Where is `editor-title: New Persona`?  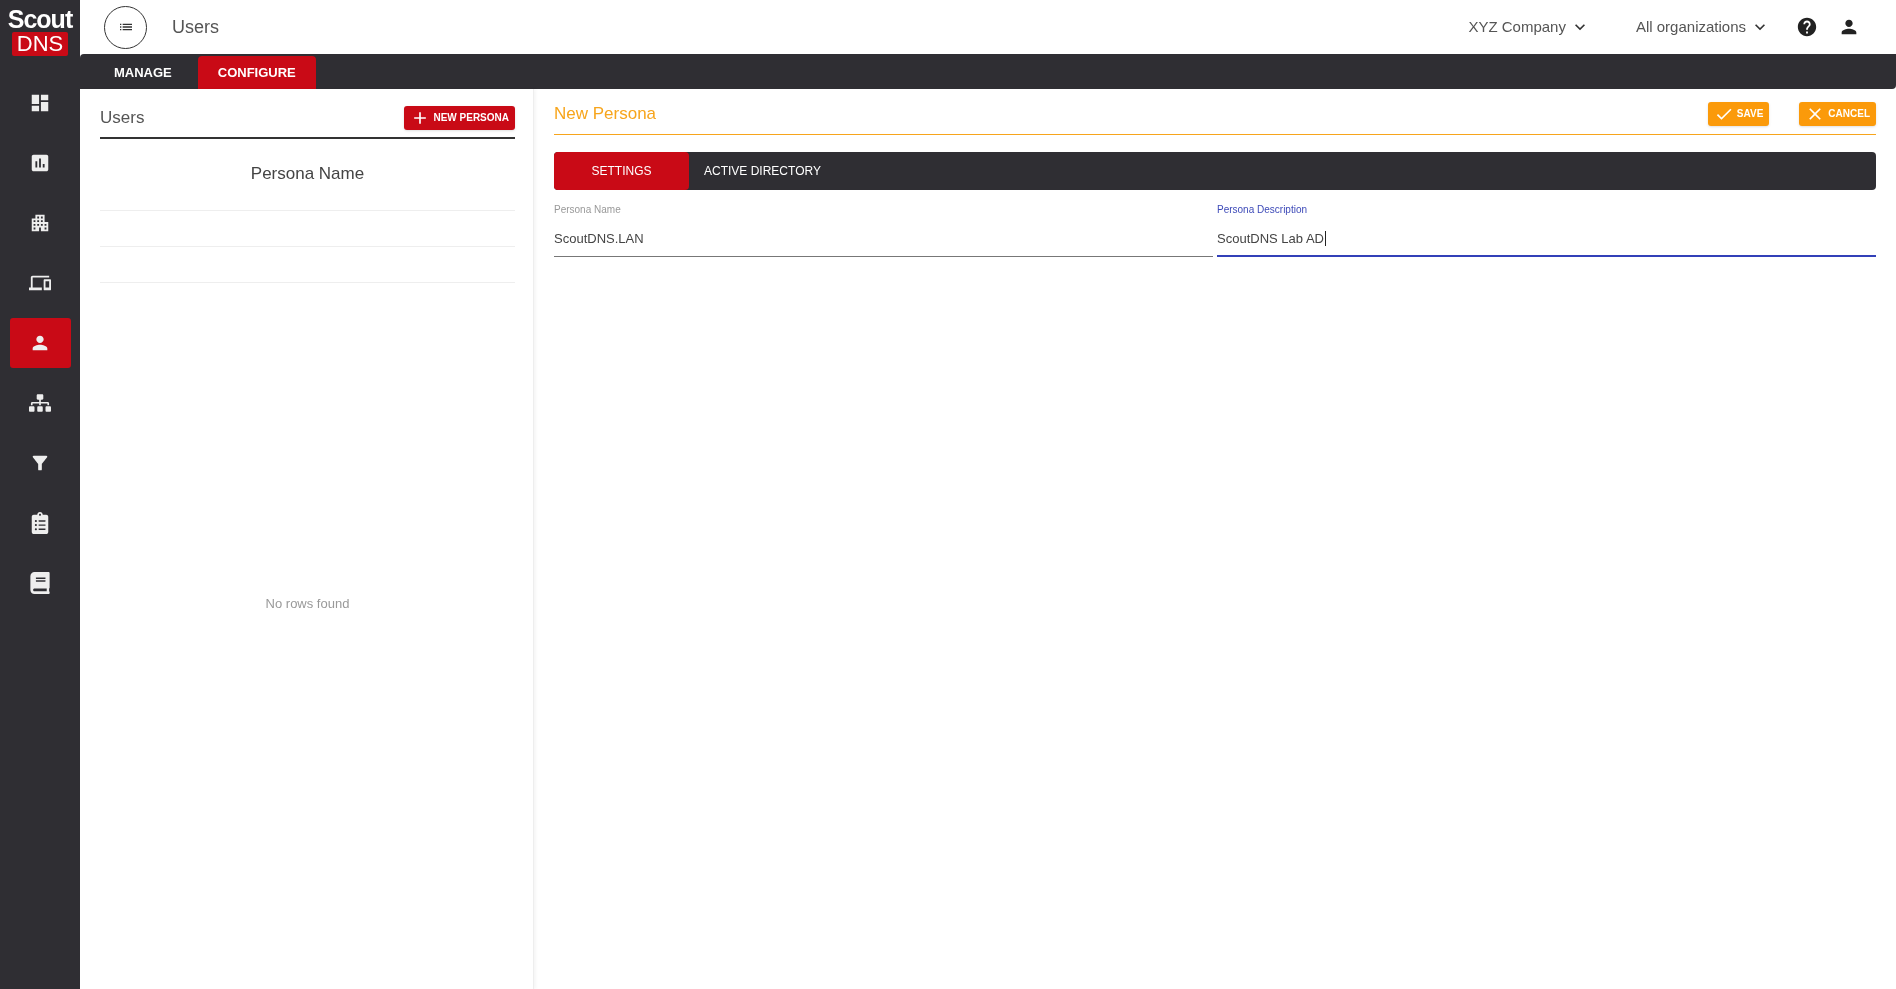
editor-title: New Persona is located at coordinates (606, 114).